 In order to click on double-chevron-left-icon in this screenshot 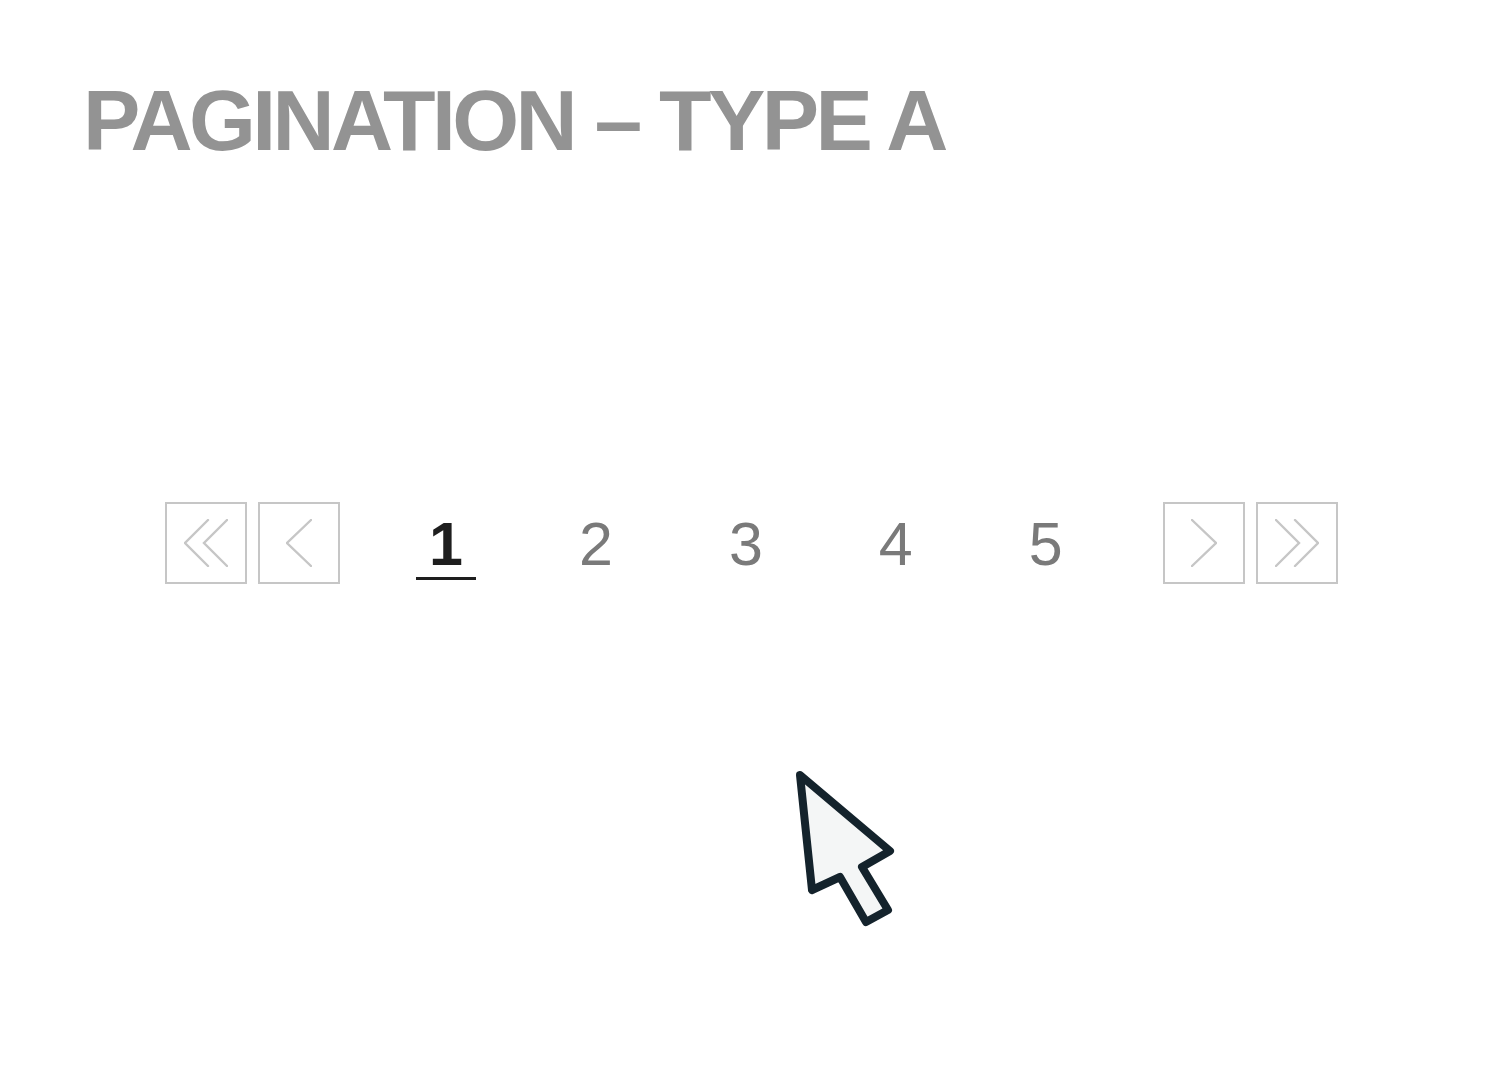, I will do `click(206, 543)`.